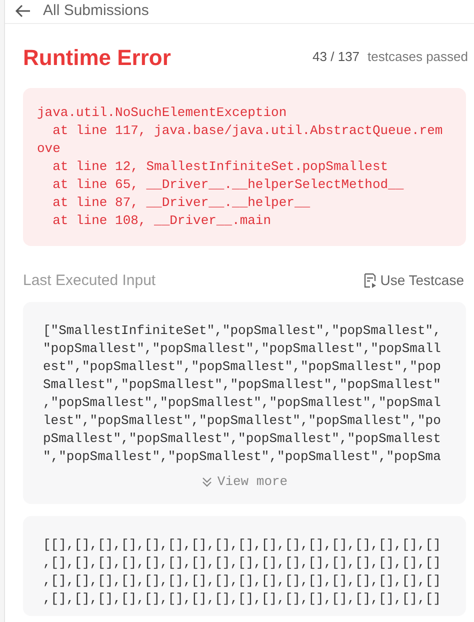 The width and height of the screenshot is (474, 622). I want to click on input-line: ,"popSmallest","popSmallest","popSmallest","popSmal, so click(242, 403).